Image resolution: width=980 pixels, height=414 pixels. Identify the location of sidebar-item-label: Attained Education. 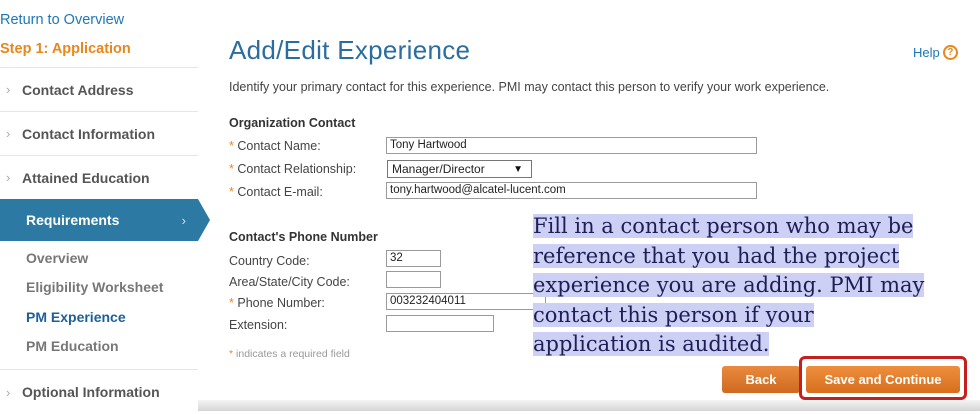
(86, 177).